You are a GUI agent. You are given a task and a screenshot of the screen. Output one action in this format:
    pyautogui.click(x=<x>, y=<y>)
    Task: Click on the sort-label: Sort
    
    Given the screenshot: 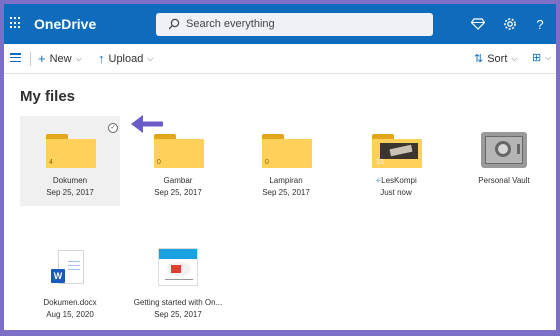 What is the action you would take?
    pyautogui.click(x=497, y=59)
    